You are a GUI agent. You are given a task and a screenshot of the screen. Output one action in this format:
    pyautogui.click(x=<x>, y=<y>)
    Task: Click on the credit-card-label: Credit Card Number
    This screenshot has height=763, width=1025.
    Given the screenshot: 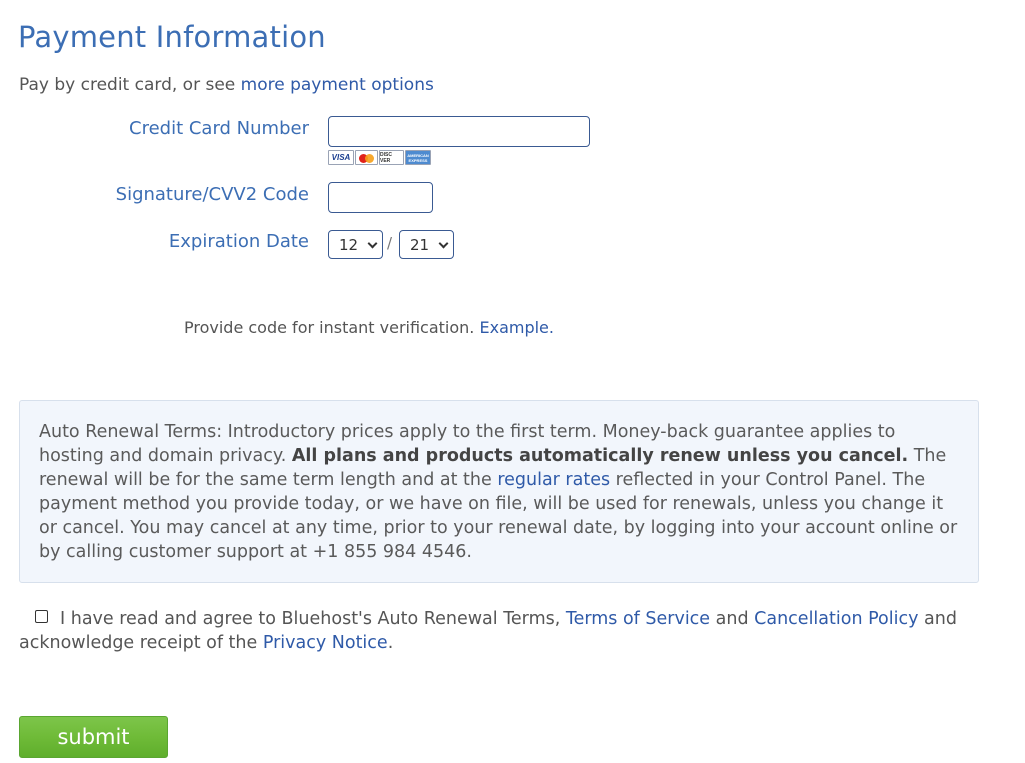 What is the action you would take?
    pyautogui.click(x=219, y=128)
    